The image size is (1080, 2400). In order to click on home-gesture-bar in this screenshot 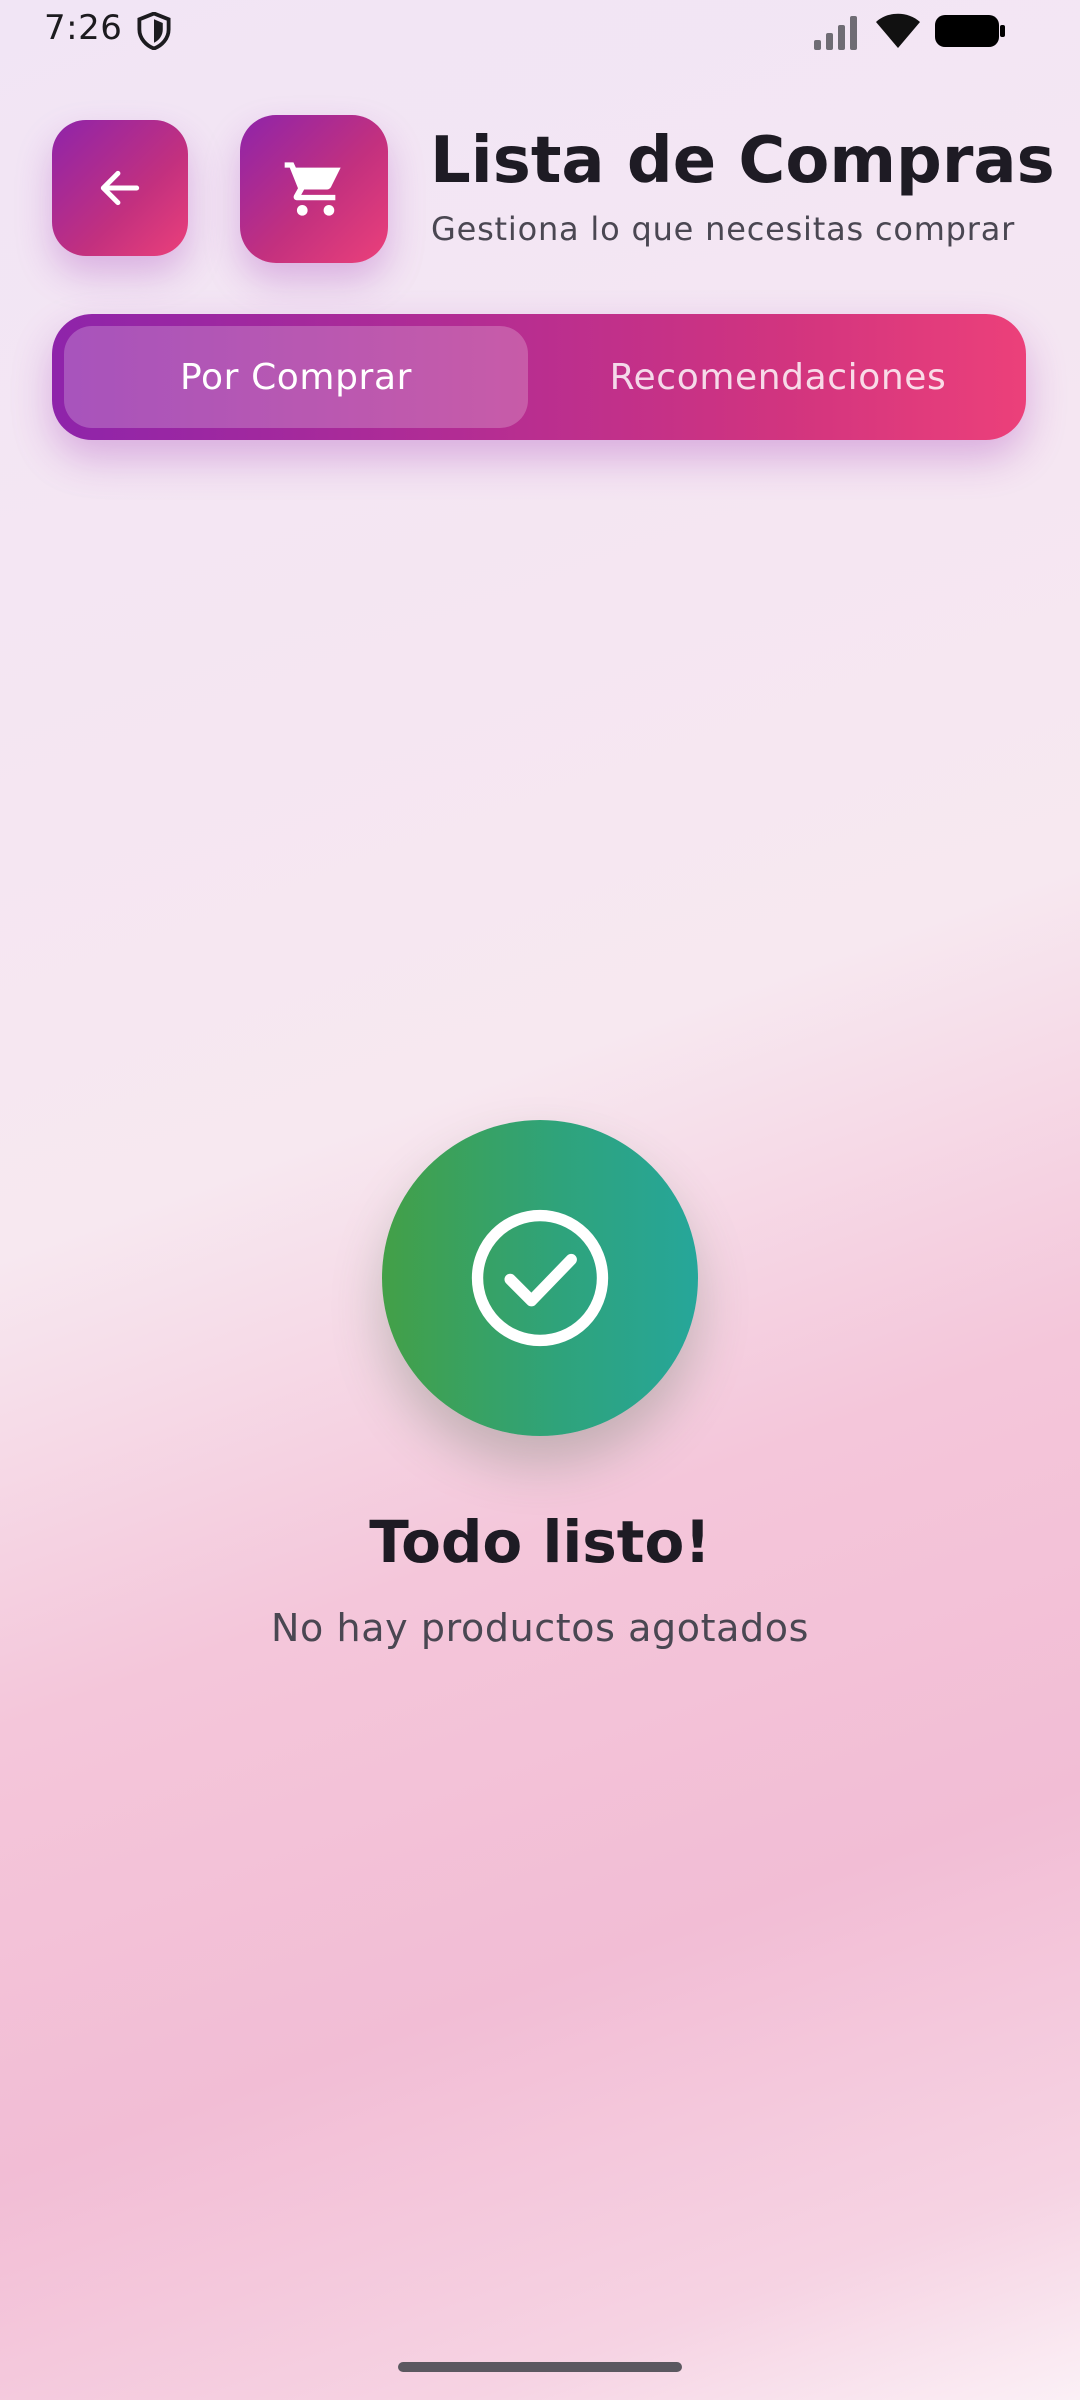, I will do `click(540, 2367)`.